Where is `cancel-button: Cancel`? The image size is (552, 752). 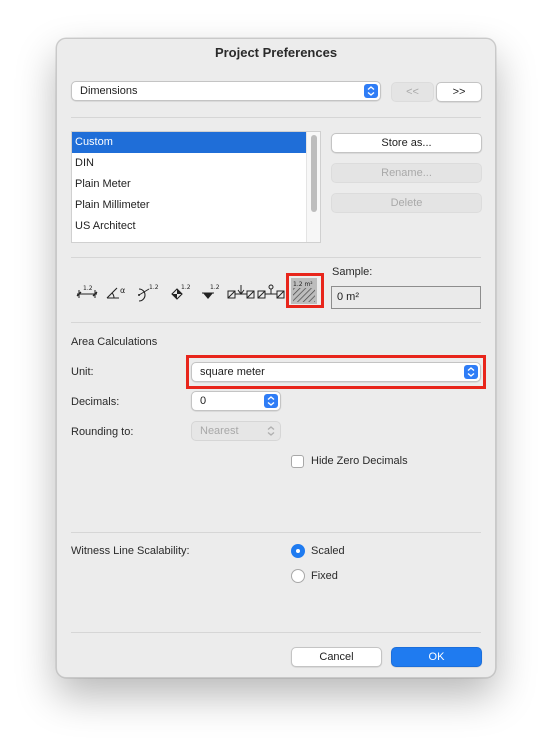
cancel-button: Cancel is located at coordinates (336, 657).